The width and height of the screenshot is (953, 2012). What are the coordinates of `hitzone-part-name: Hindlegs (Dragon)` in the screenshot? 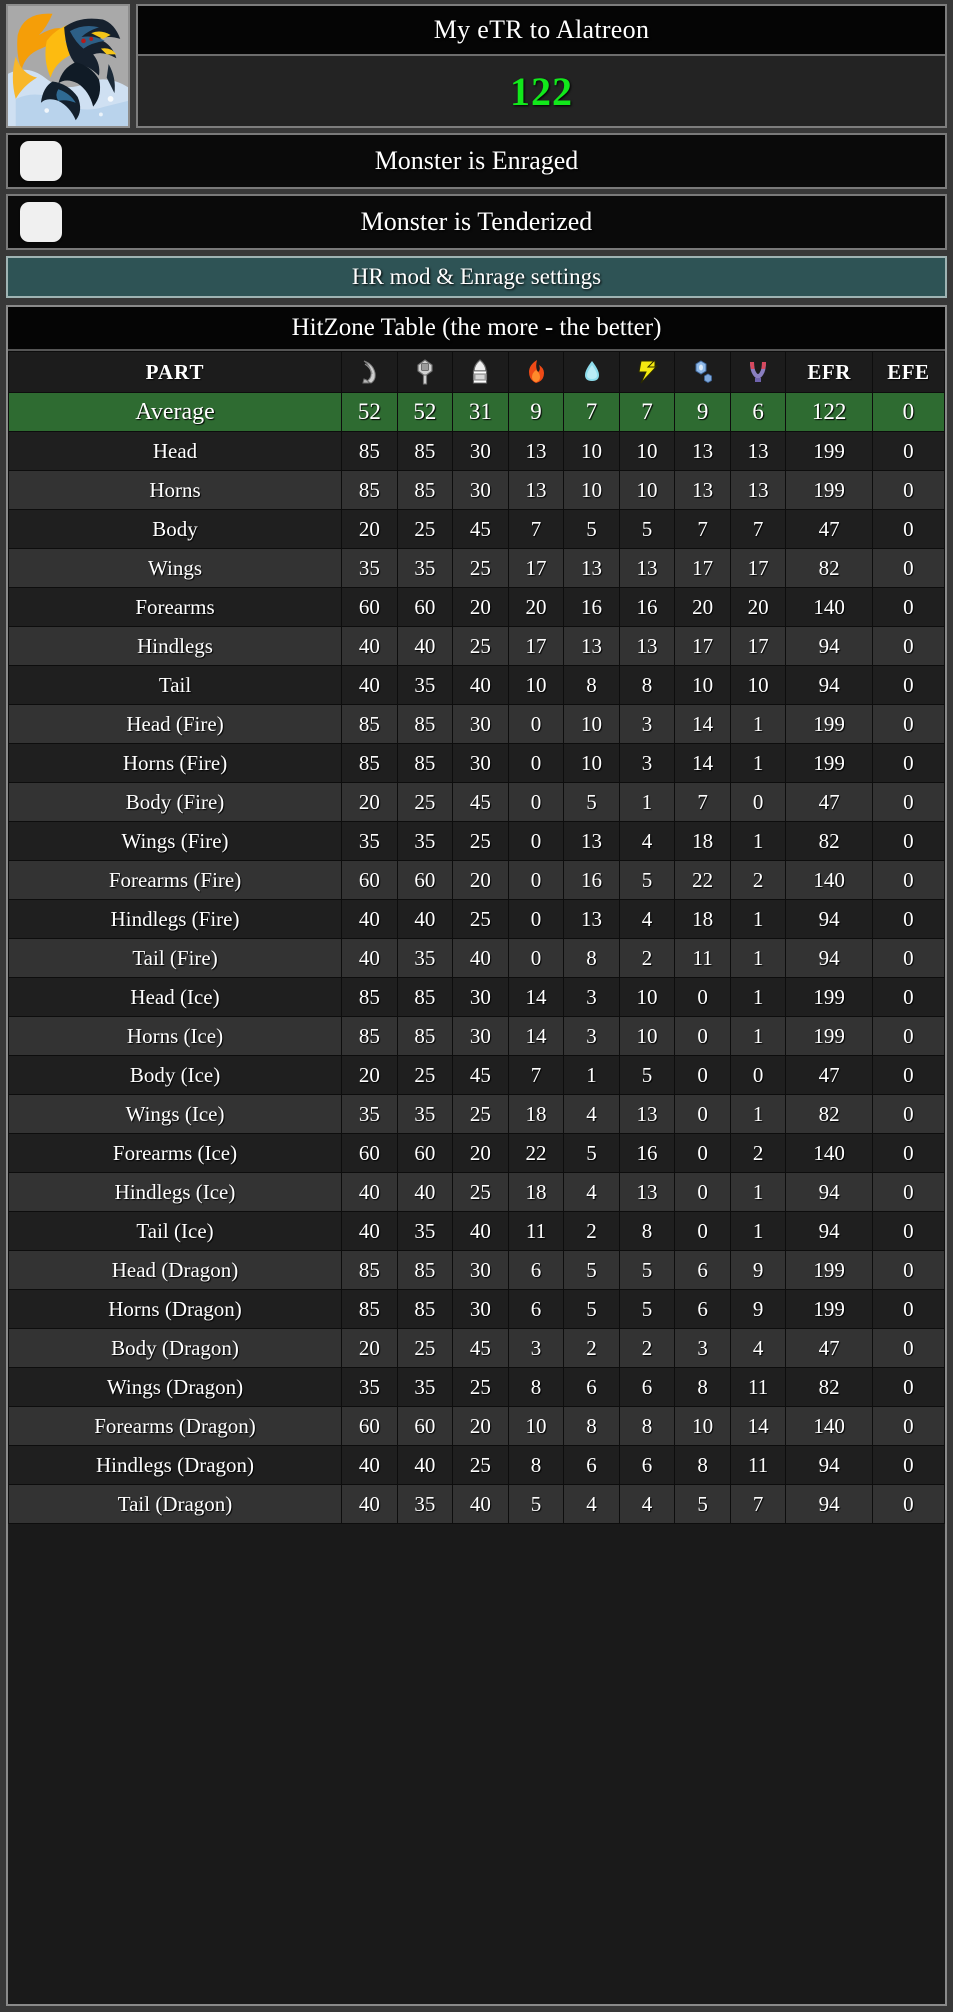 It's located at (175, 1465).